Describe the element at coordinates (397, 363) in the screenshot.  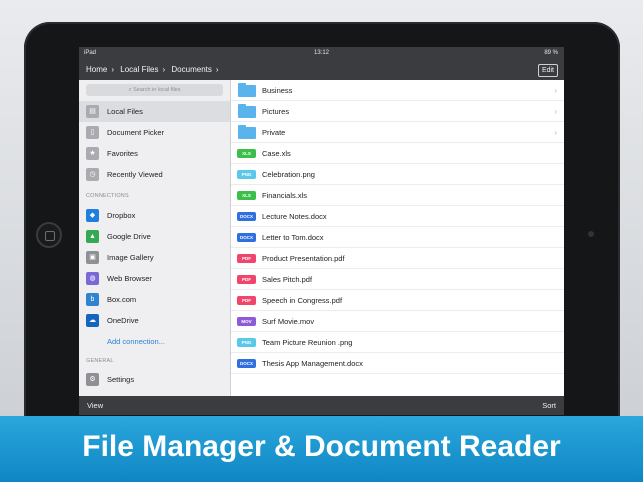
I see `file-row: DOCX Thesis App Management.docx` at that location.